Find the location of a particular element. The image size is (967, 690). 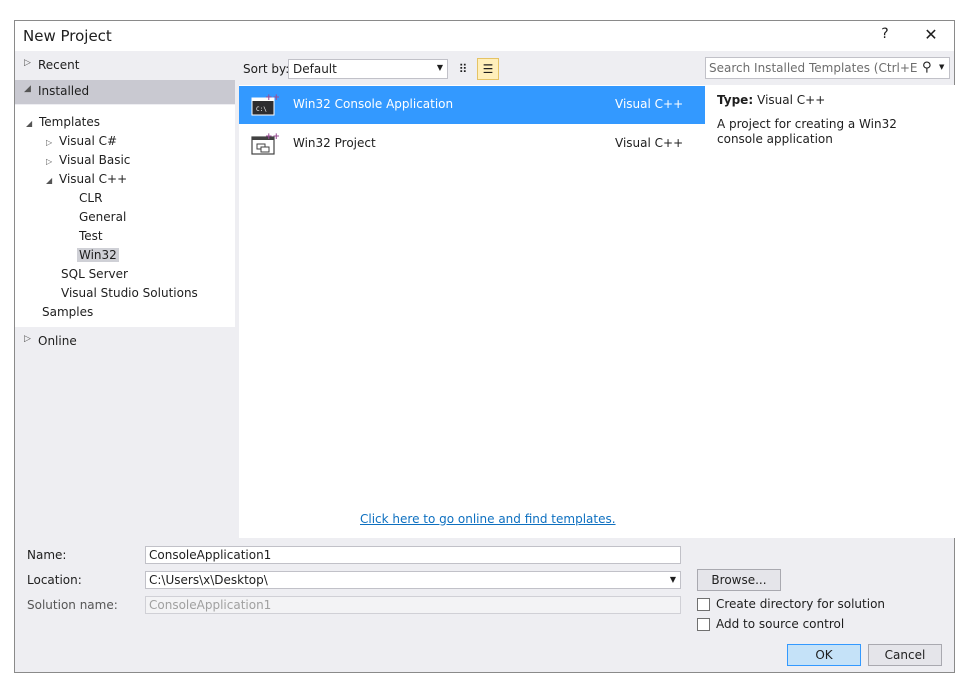

tree-node-label: General is located at coordinates (103, 217).